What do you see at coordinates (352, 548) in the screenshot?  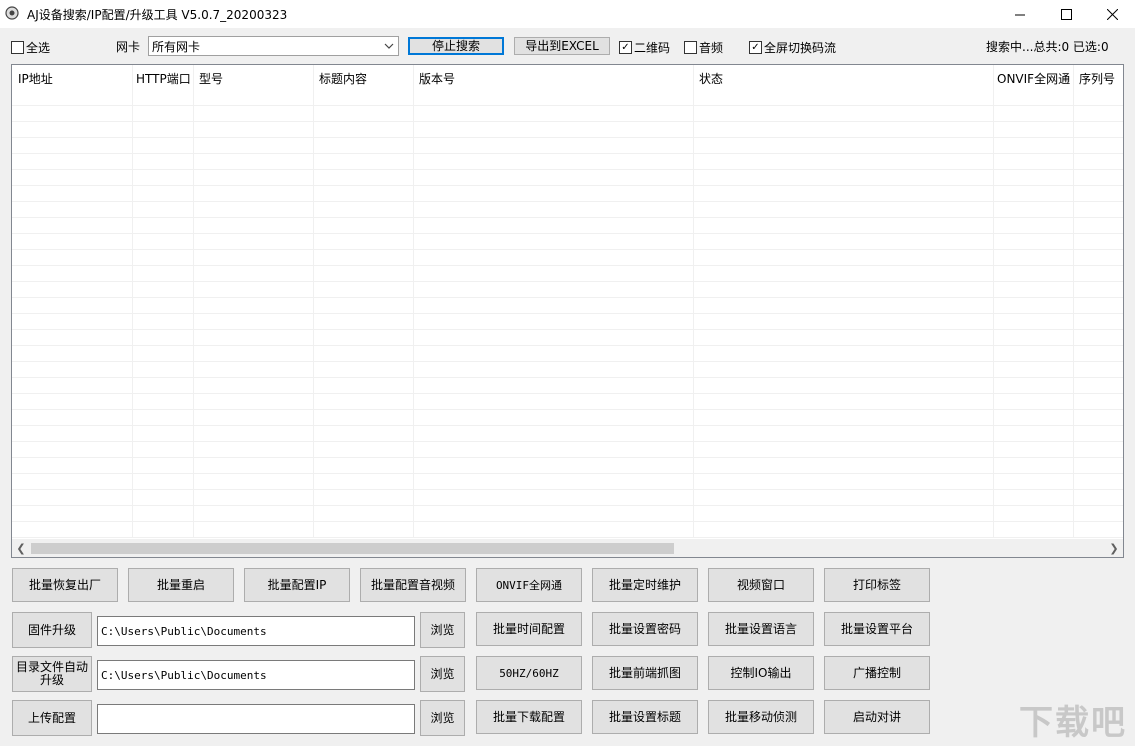 I see `scrollbar-thumb` at bounding box center [352, 548].